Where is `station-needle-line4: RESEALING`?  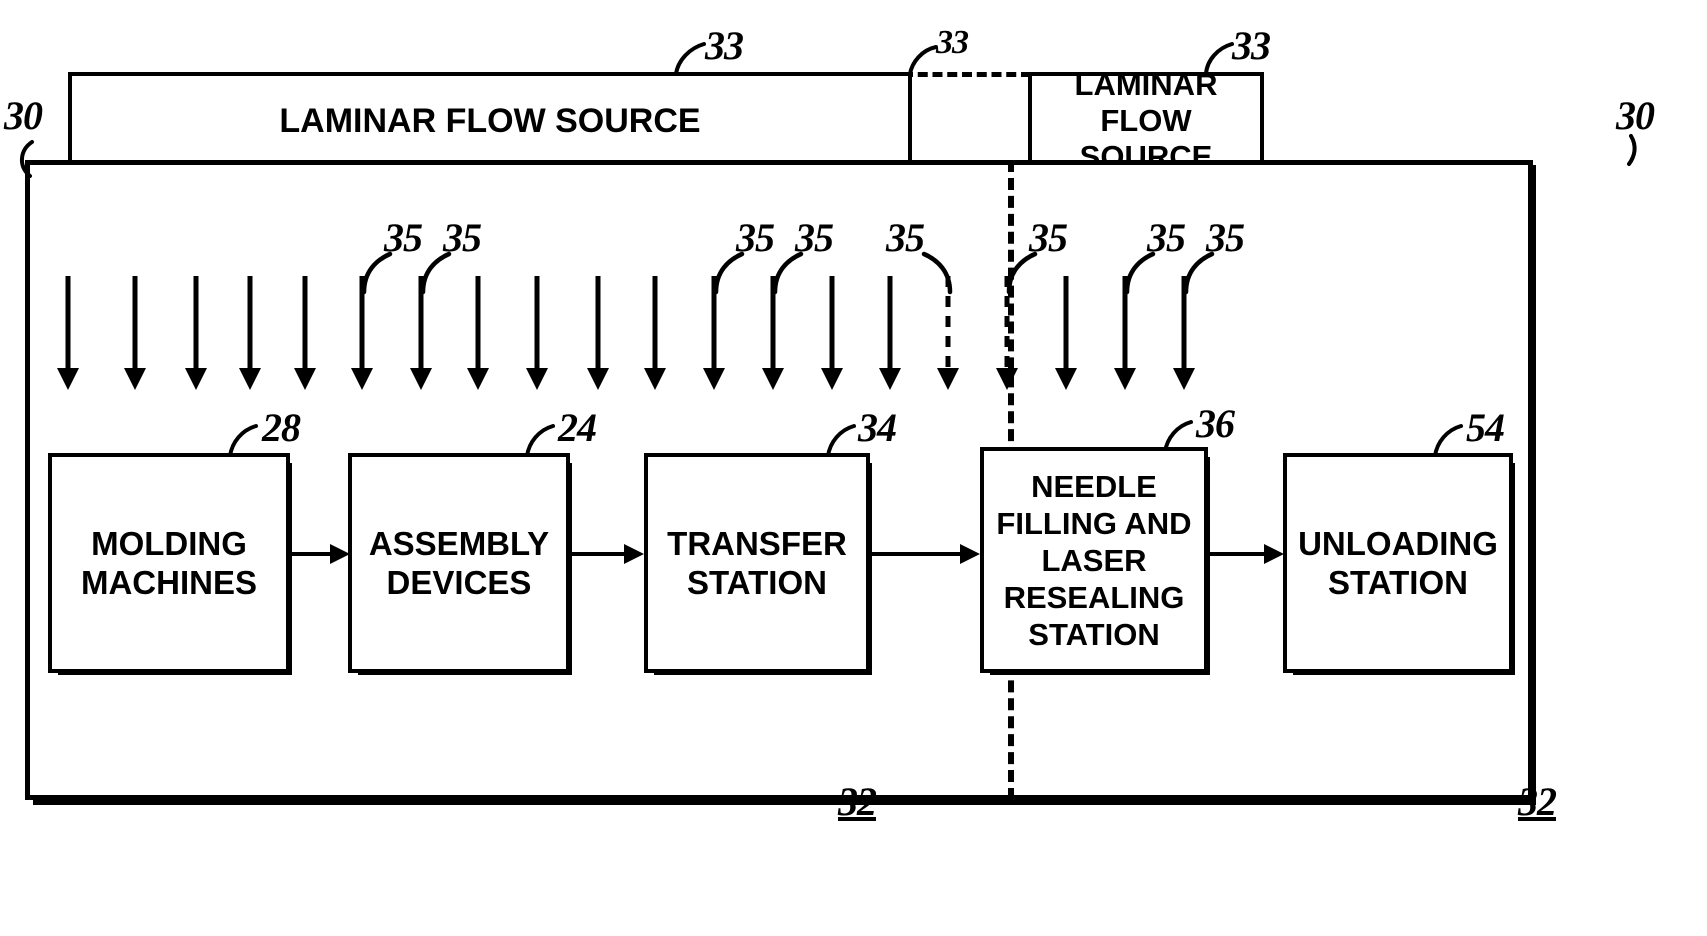 station-needle-line4: RESEALING is located at coordinates (1094, 597).